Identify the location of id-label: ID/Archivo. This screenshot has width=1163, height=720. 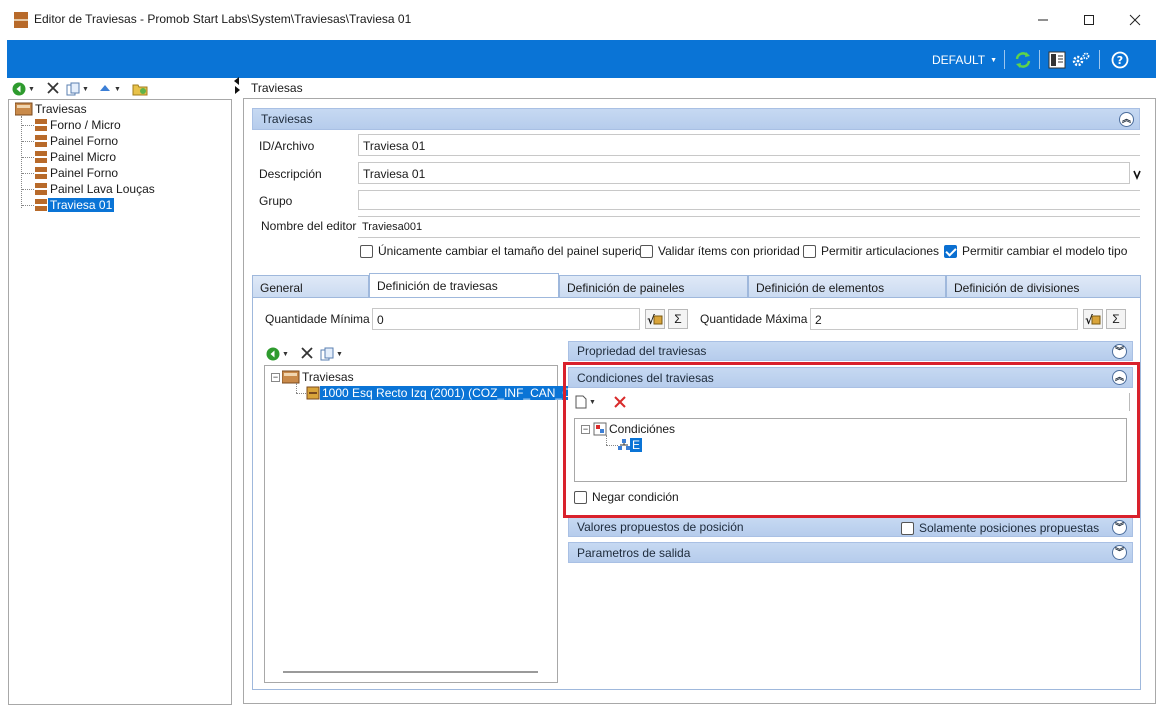
(287, 146).